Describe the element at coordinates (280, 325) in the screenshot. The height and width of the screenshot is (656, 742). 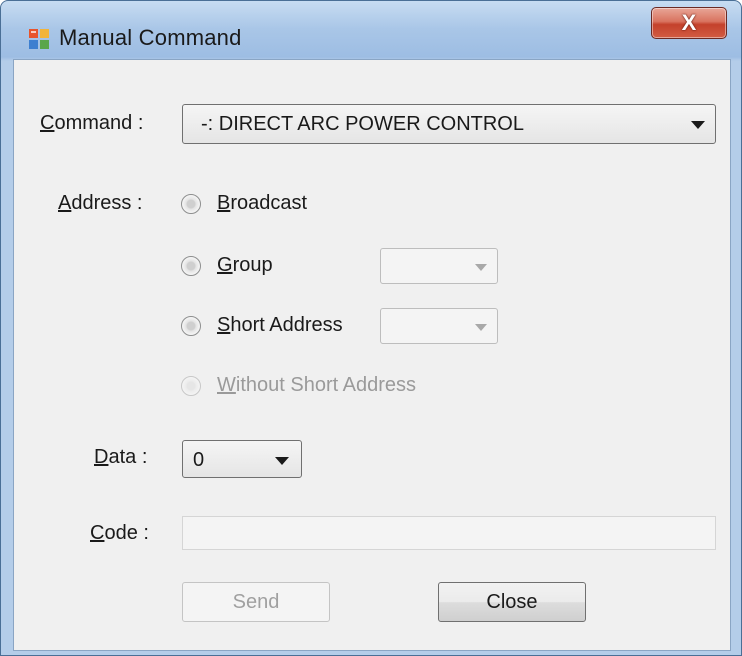
I see `short-address-radio-label: Short Address` at that location.